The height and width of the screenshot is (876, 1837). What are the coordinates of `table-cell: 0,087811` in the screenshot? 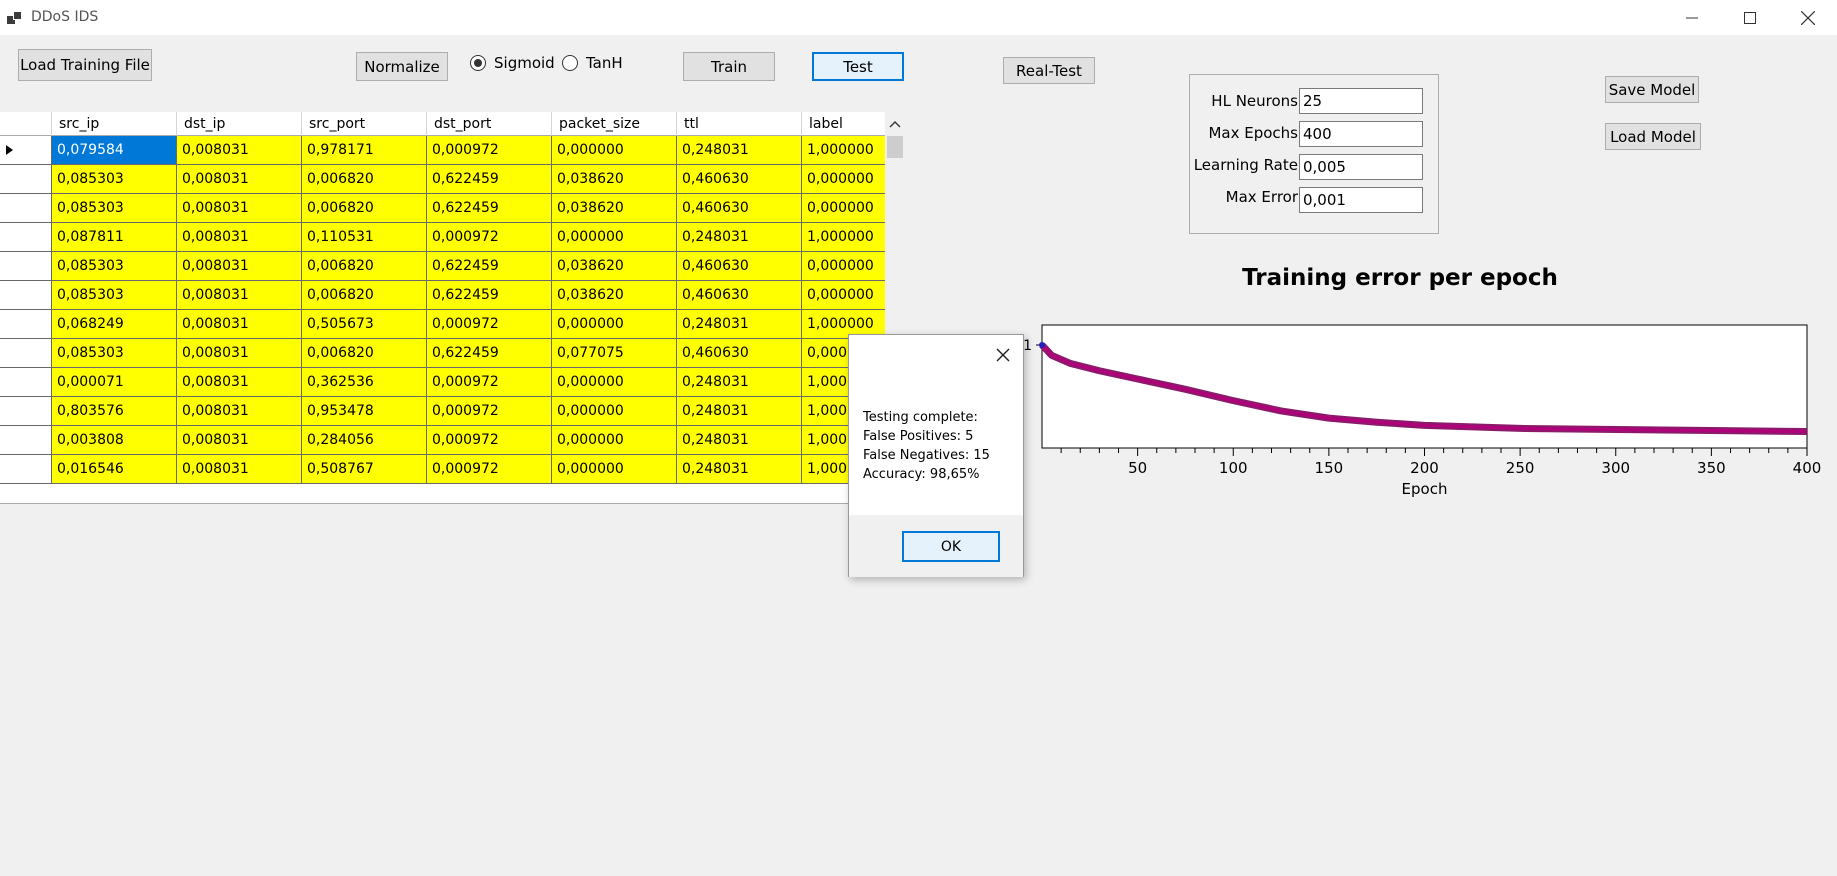 It's located at (114, 237).